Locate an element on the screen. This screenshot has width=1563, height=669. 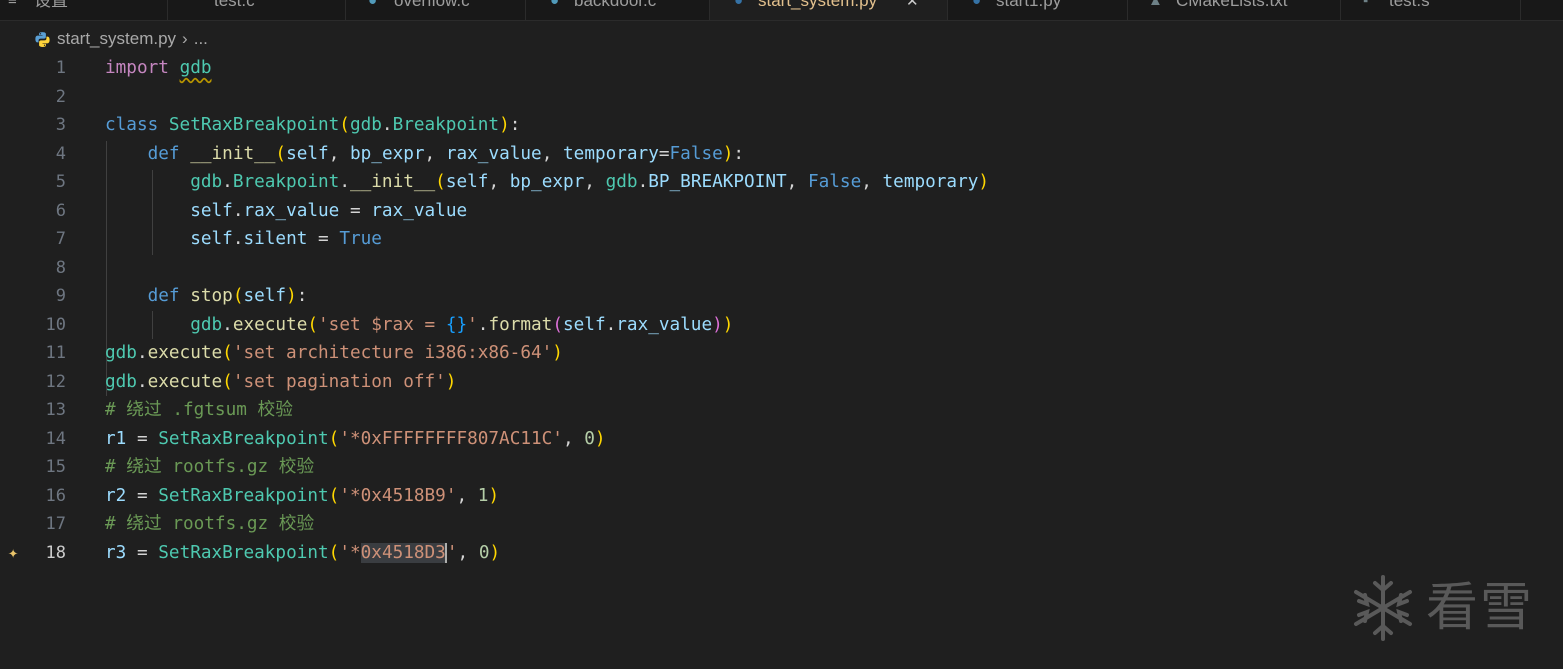
code-comment: # 绕过 .fgtsum 校验 is located at coordinates (199, 410).